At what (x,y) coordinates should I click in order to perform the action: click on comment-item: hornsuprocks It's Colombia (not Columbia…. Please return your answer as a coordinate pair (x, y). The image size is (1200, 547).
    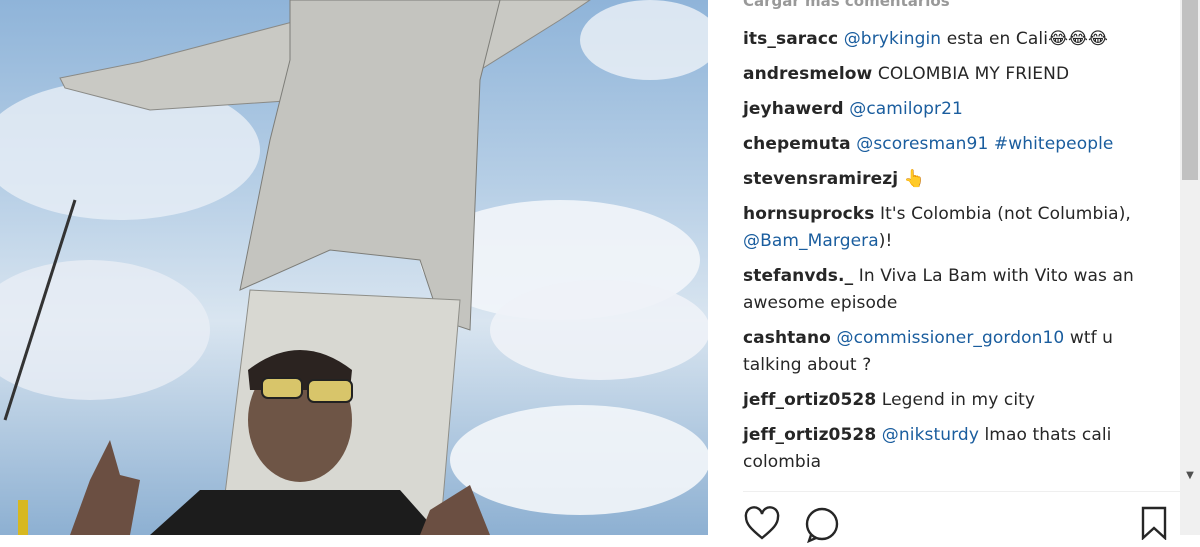
    Looking at the image, I should click on (943, 228).